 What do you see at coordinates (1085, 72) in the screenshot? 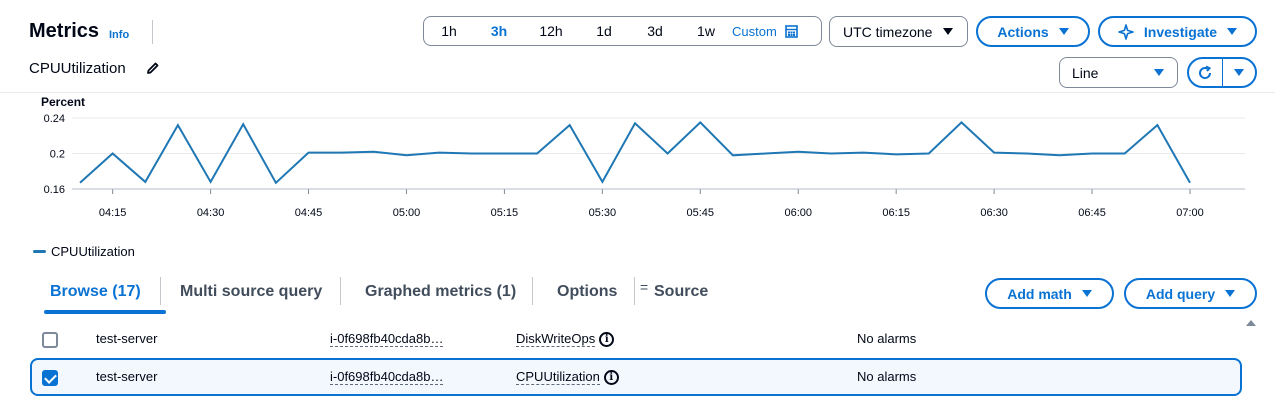
I see `graph-type-label: Line` at bounding box center [1085, 72].